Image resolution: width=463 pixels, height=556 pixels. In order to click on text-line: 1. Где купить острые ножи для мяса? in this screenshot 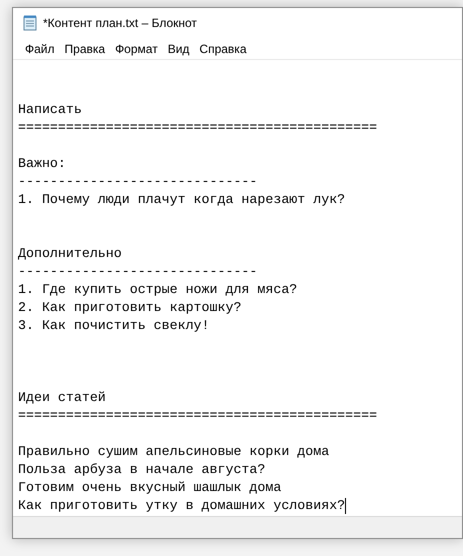, I will do `click(158, 290)`.